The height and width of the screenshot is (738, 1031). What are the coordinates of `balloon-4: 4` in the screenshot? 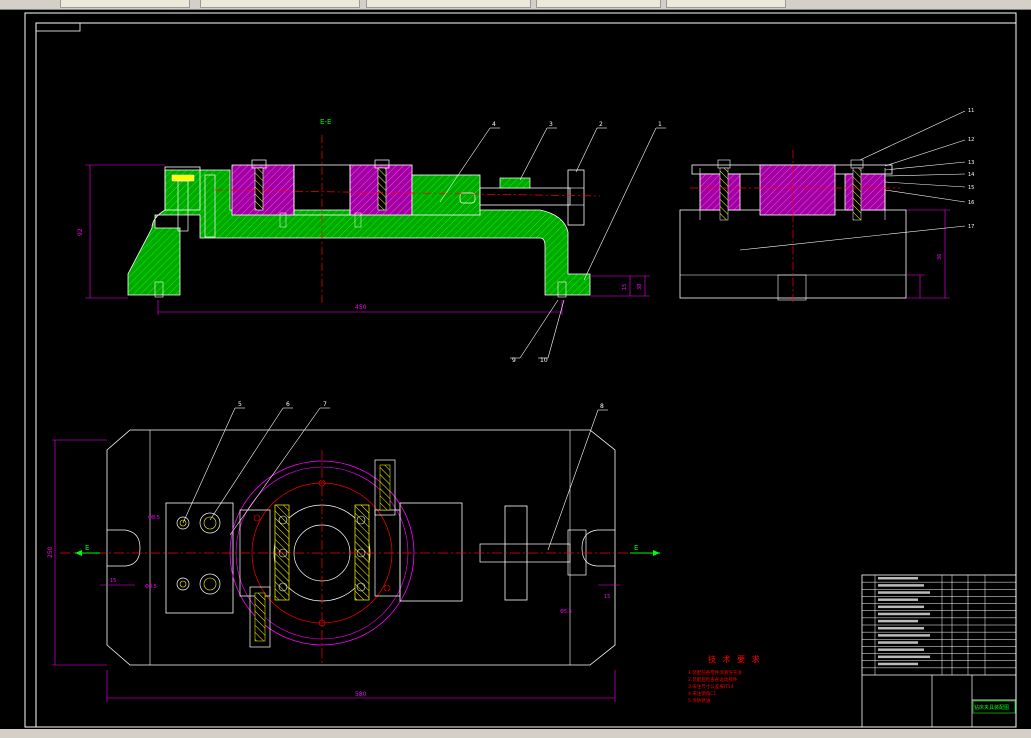 It's located at (494, 124).